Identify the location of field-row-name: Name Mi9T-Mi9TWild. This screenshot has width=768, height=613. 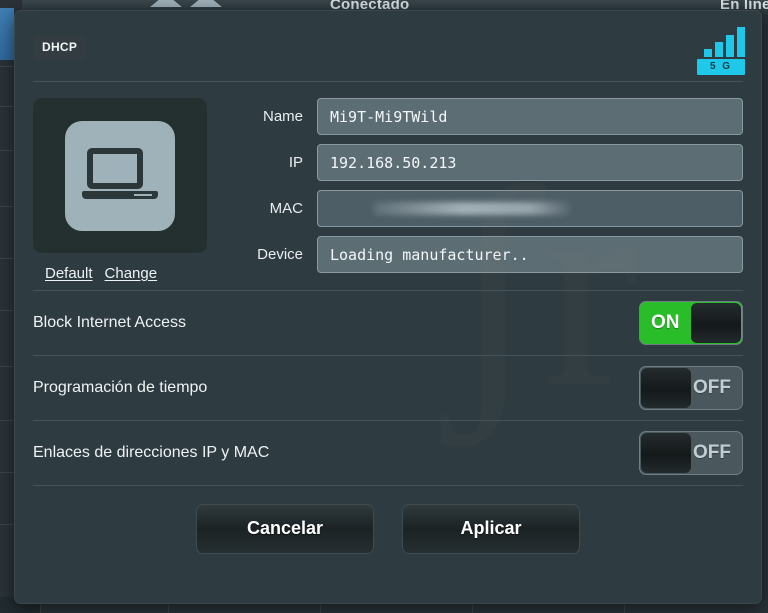
(480, 116).